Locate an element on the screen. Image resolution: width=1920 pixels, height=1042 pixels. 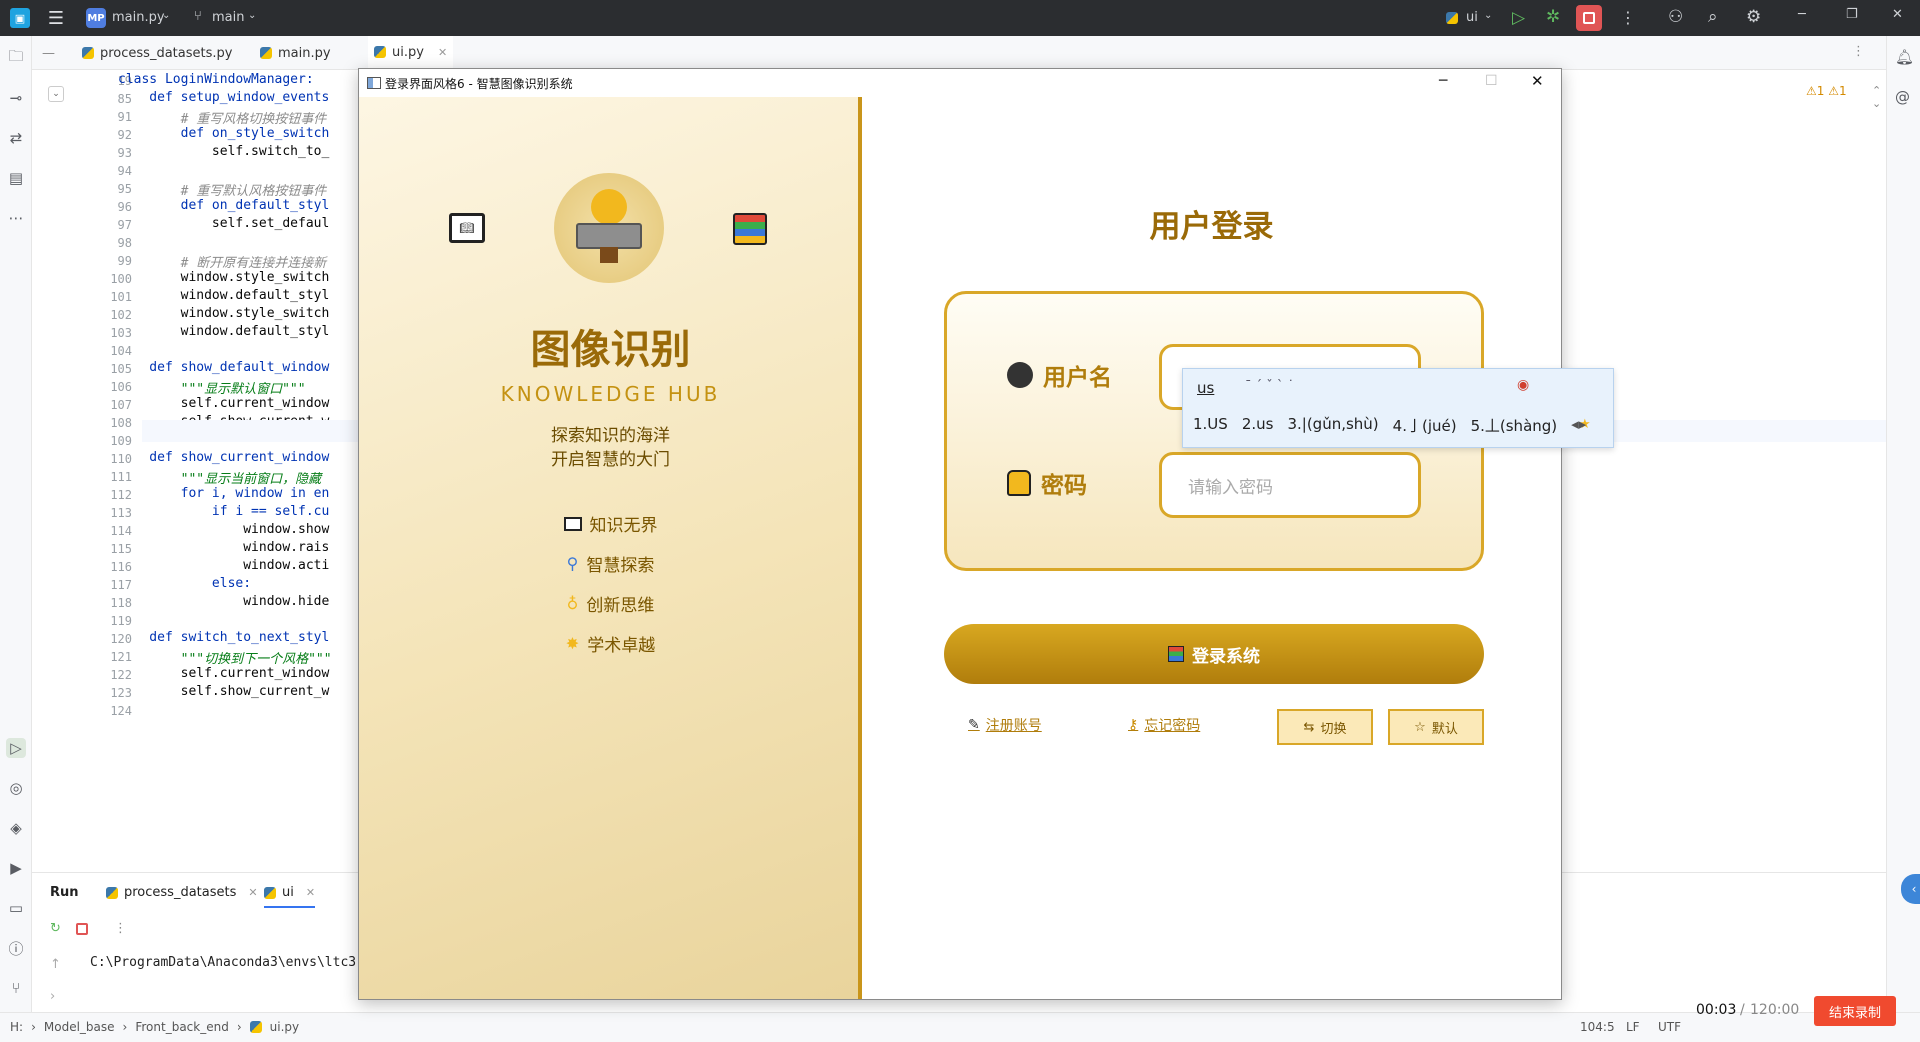
default-style-button: ☆ 默认 is located at coordinates (1436, 727).